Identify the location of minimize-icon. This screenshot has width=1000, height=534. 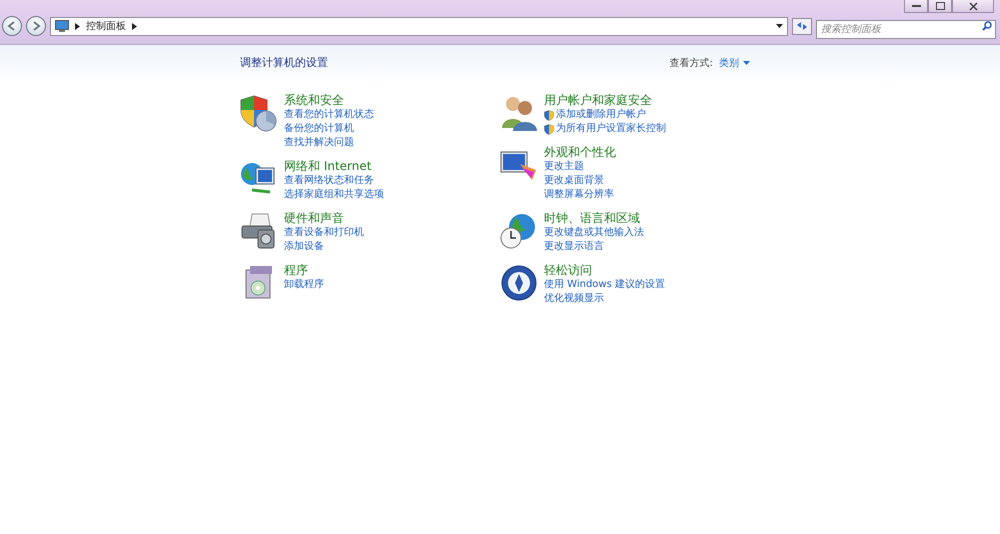
(916, 6).